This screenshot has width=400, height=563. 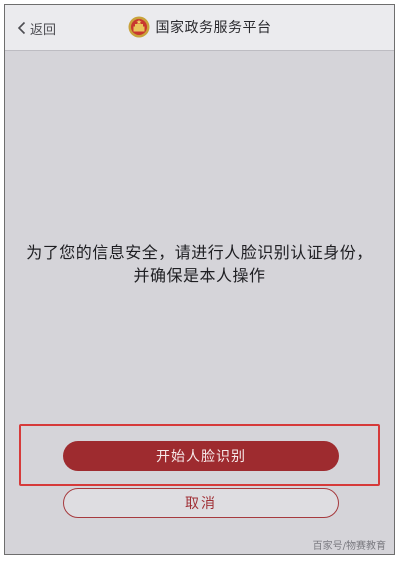 What do you see at coordinates (349, 546) in the screenshot?
I see `watermark: 百家号/物赛教育` at bounding box center [349, 546].